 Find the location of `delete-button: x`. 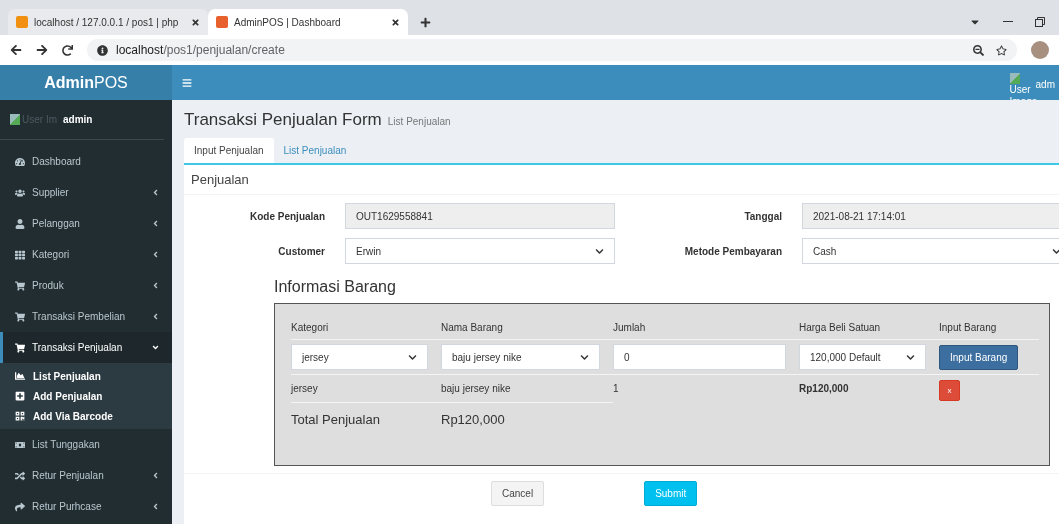

delete-button: x is located at coordinates (949, 390).